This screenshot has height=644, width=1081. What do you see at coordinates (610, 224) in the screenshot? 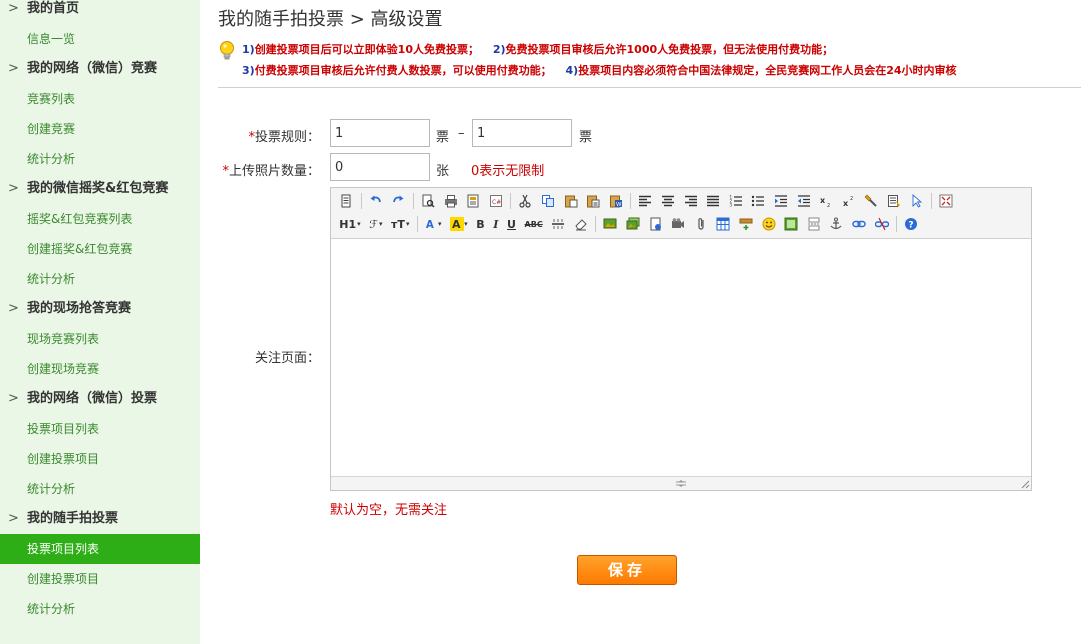
I see `insert-image-icon` at bounding box center [610, 224].